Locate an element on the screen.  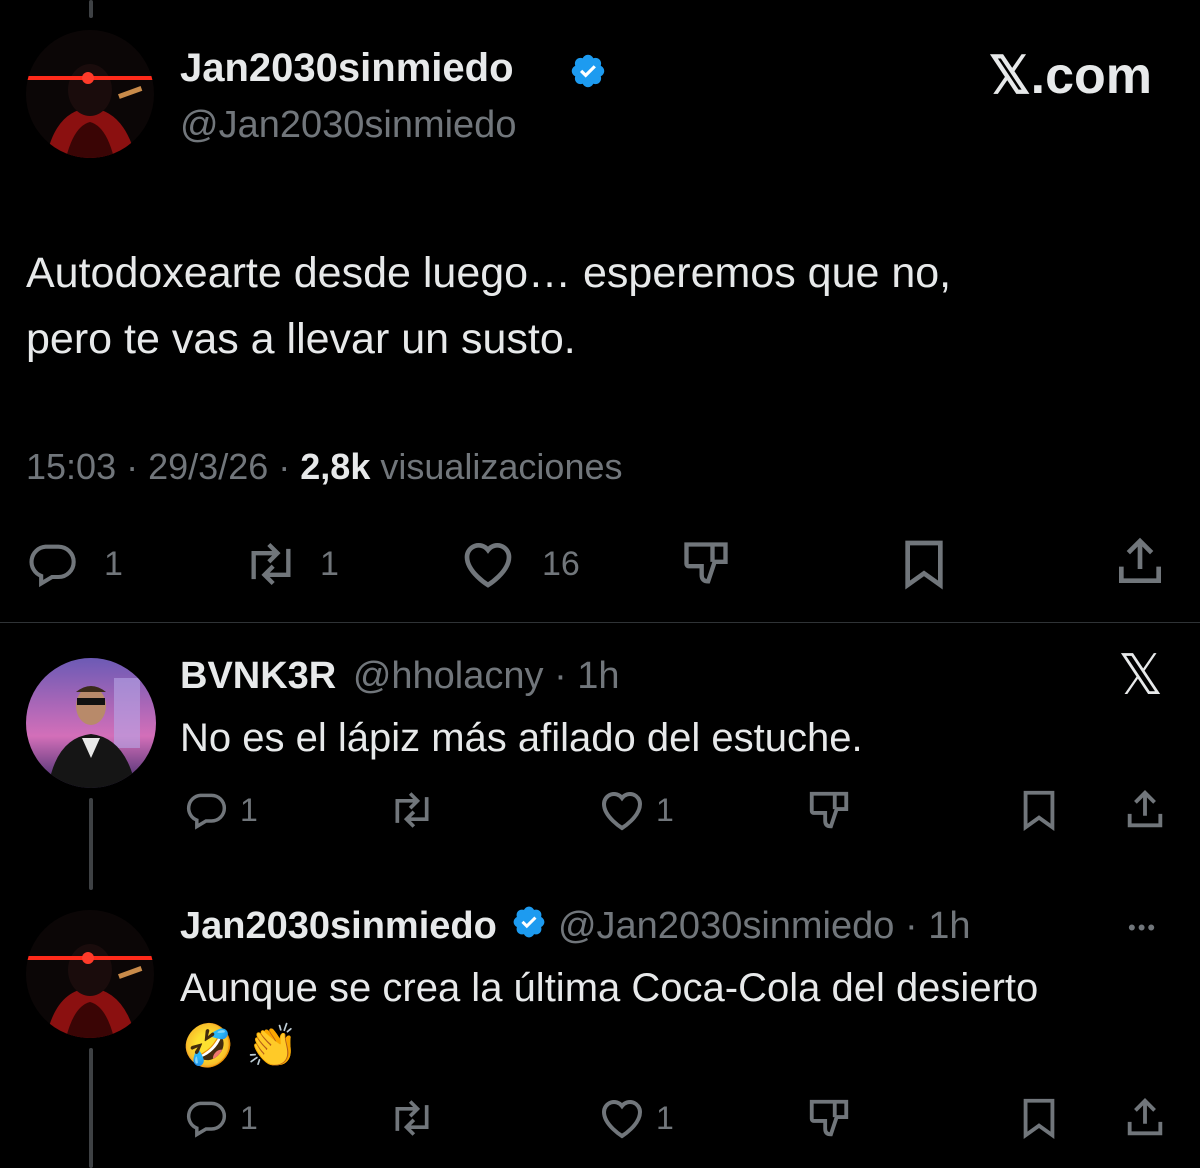
tweet-time: 15:03 is located at coordinates (71, 466).